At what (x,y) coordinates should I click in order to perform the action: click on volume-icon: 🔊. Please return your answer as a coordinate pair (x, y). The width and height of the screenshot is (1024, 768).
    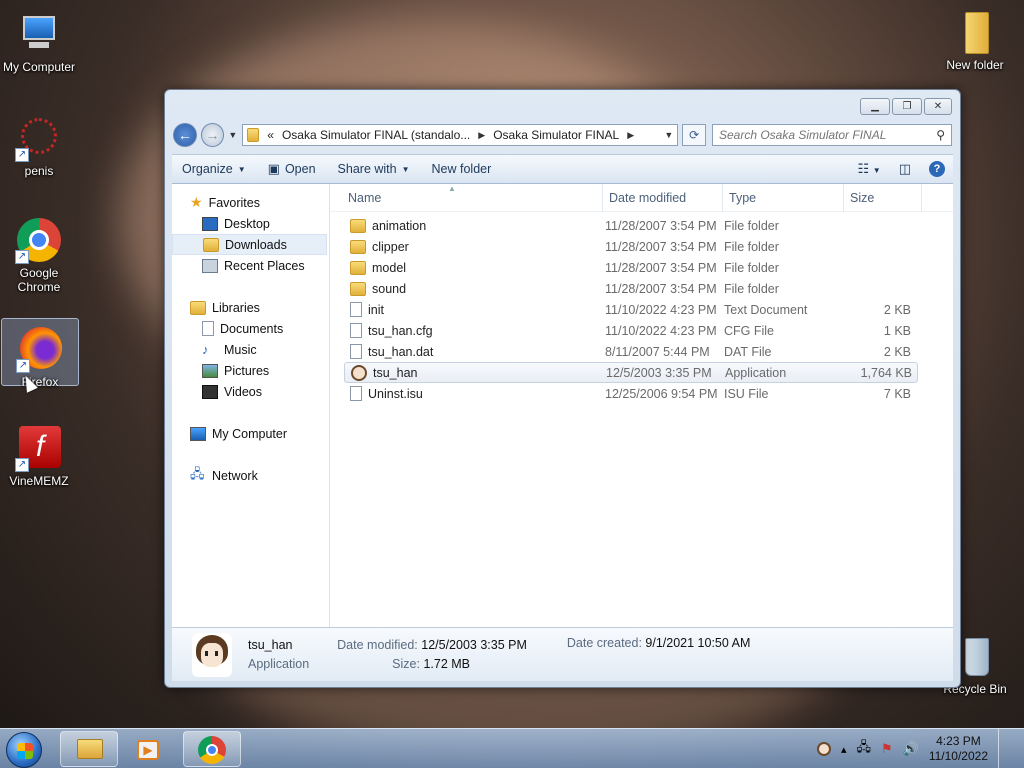
    Looking at the image, I should click on (911, 749).